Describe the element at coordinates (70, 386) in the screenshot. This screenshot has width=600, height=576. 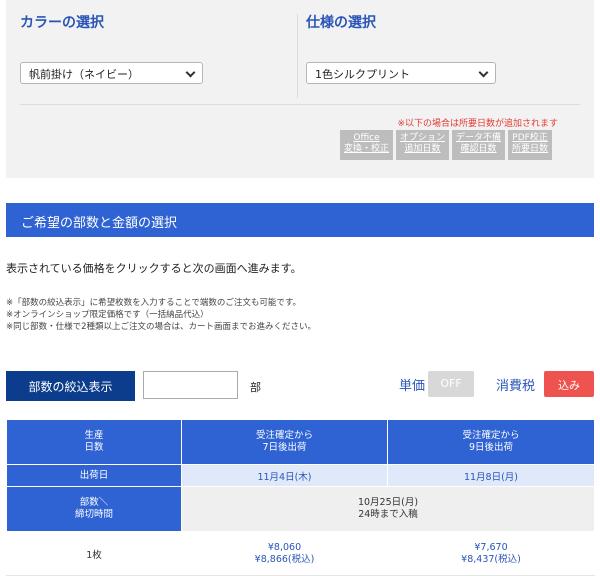
I see `quantity-filter-label: 部数の絞込表示` at that location.